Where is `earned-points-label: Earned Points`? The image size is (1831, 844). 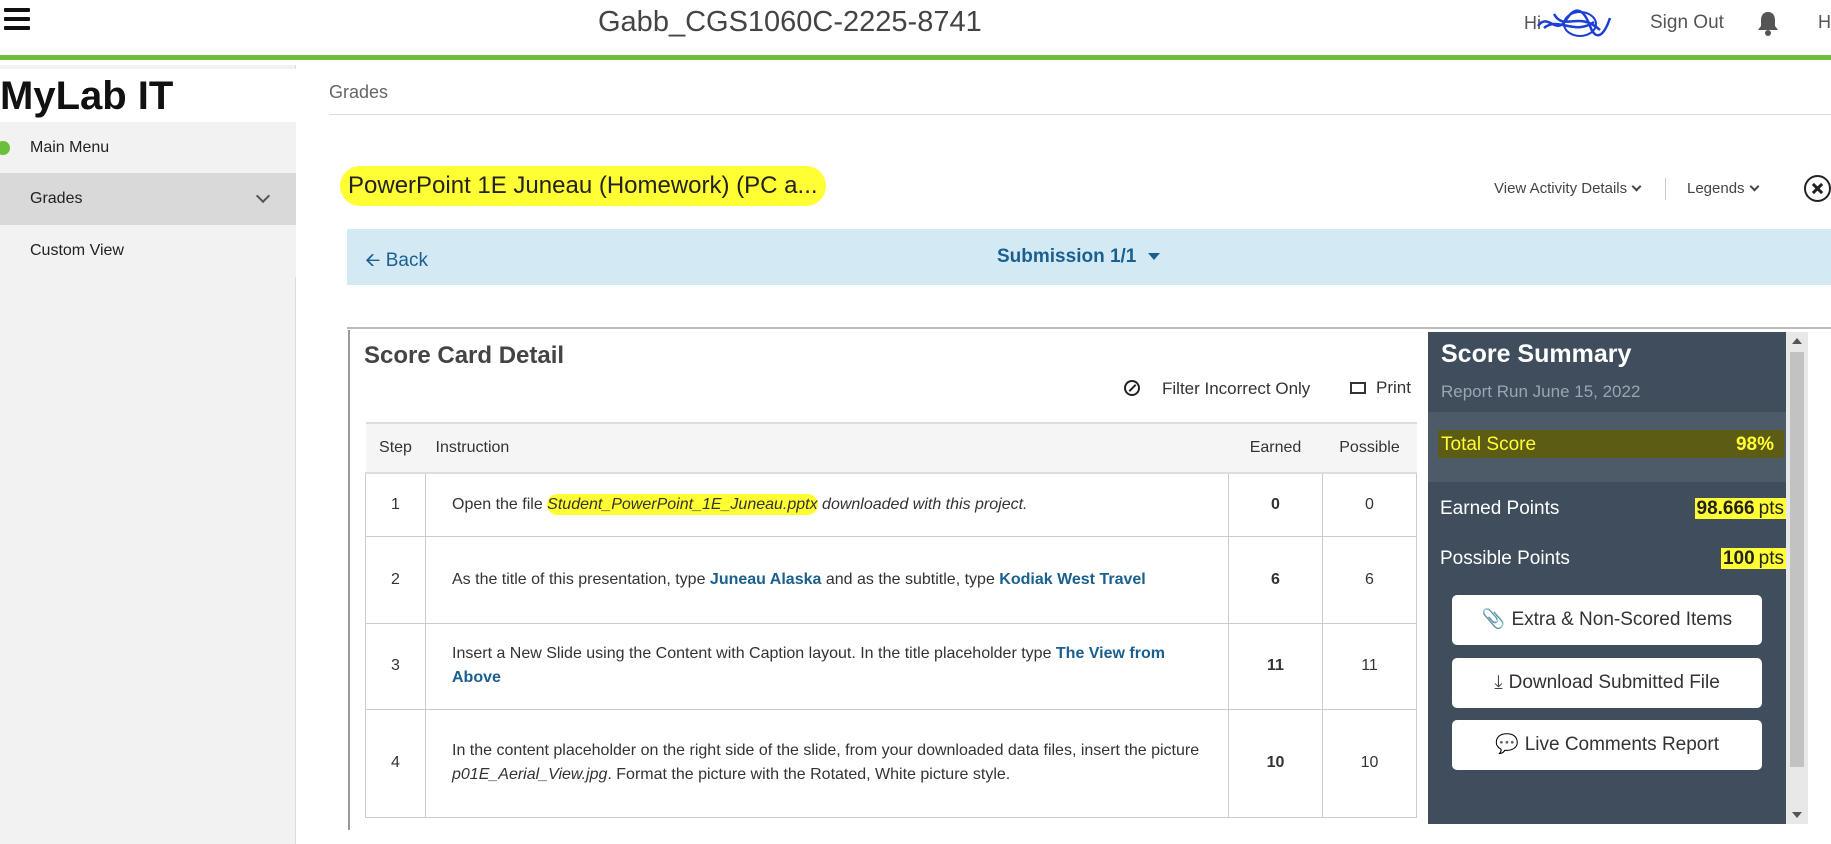
earned-points-label: Earned Points is located at coordinates (1500, 508).